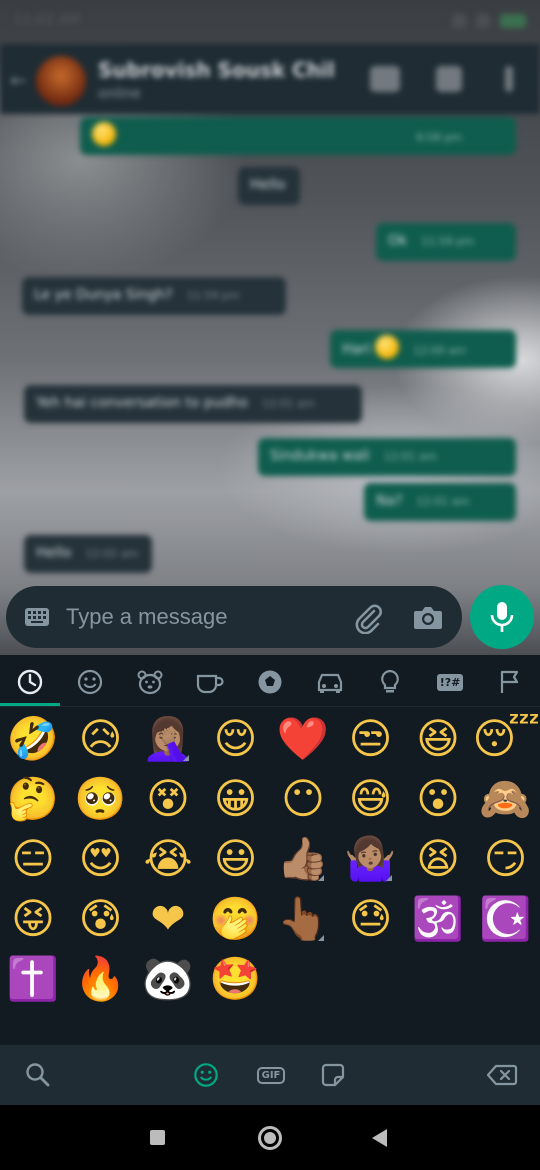 Image resolution: width=540 pixels, height=1170 pixels. What do you see at coordinates (483, 21) in the screenshot?
I see `wifi-icon` at bounding box center [483, 21].